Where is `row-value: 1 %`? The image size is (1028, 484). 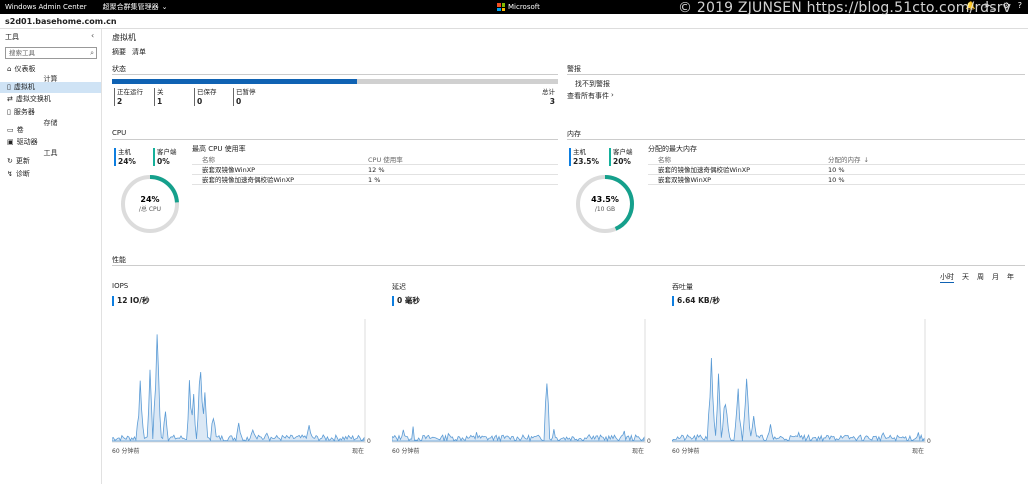 row-value: 1 % is located at coordinates (374, 180).